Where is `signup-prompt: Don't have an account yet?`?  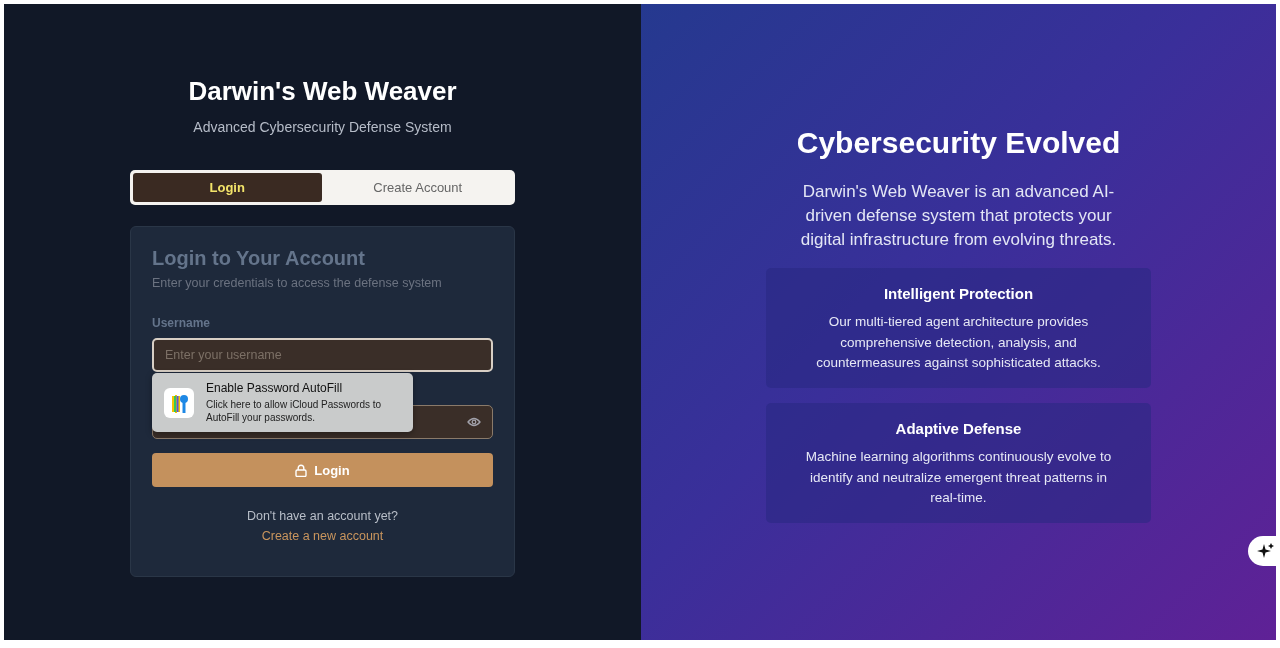 signup-prompt: Don't have an account yet? is located at coordinates (322, 516).